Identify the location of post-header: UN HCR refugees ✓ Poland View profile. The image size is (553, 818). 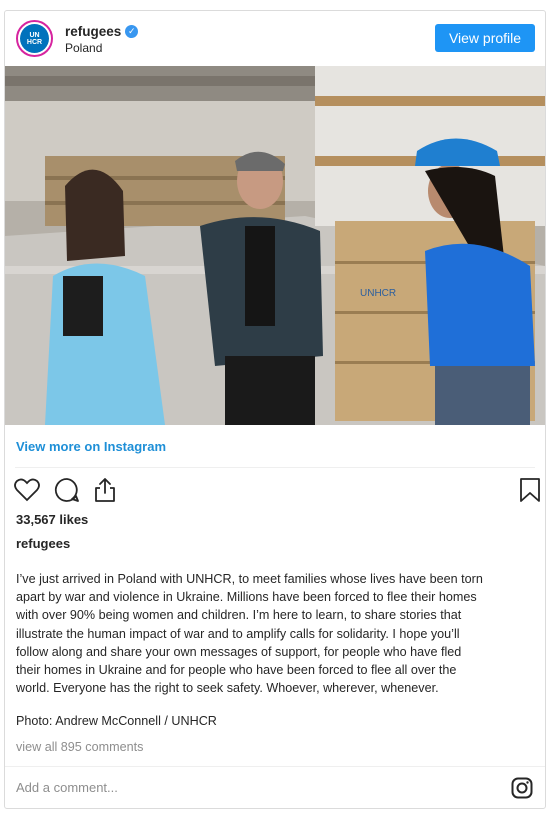
(275, 38).